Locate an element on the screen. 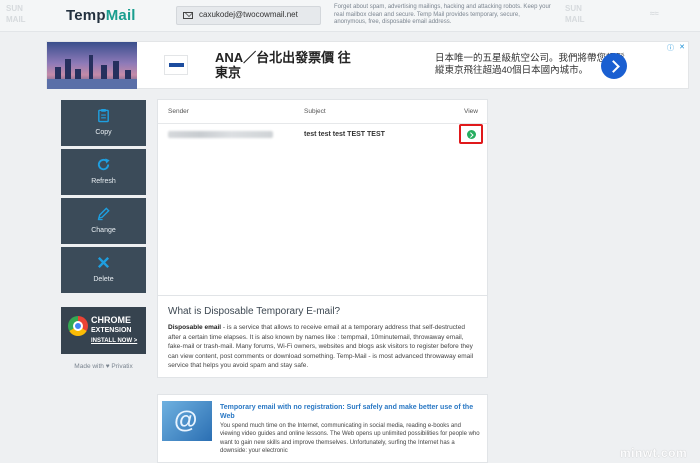 The height and width of the screenshot is (463, 700). app-logo: TempMail is located at coordinates (101, 15).